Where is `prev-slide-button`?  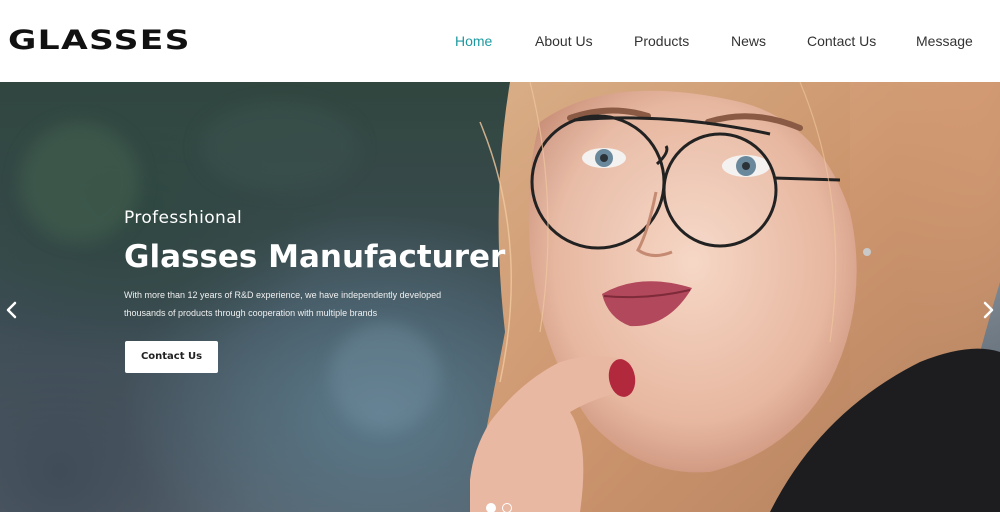 prev-slide-button is located at coordinates (12, 310).